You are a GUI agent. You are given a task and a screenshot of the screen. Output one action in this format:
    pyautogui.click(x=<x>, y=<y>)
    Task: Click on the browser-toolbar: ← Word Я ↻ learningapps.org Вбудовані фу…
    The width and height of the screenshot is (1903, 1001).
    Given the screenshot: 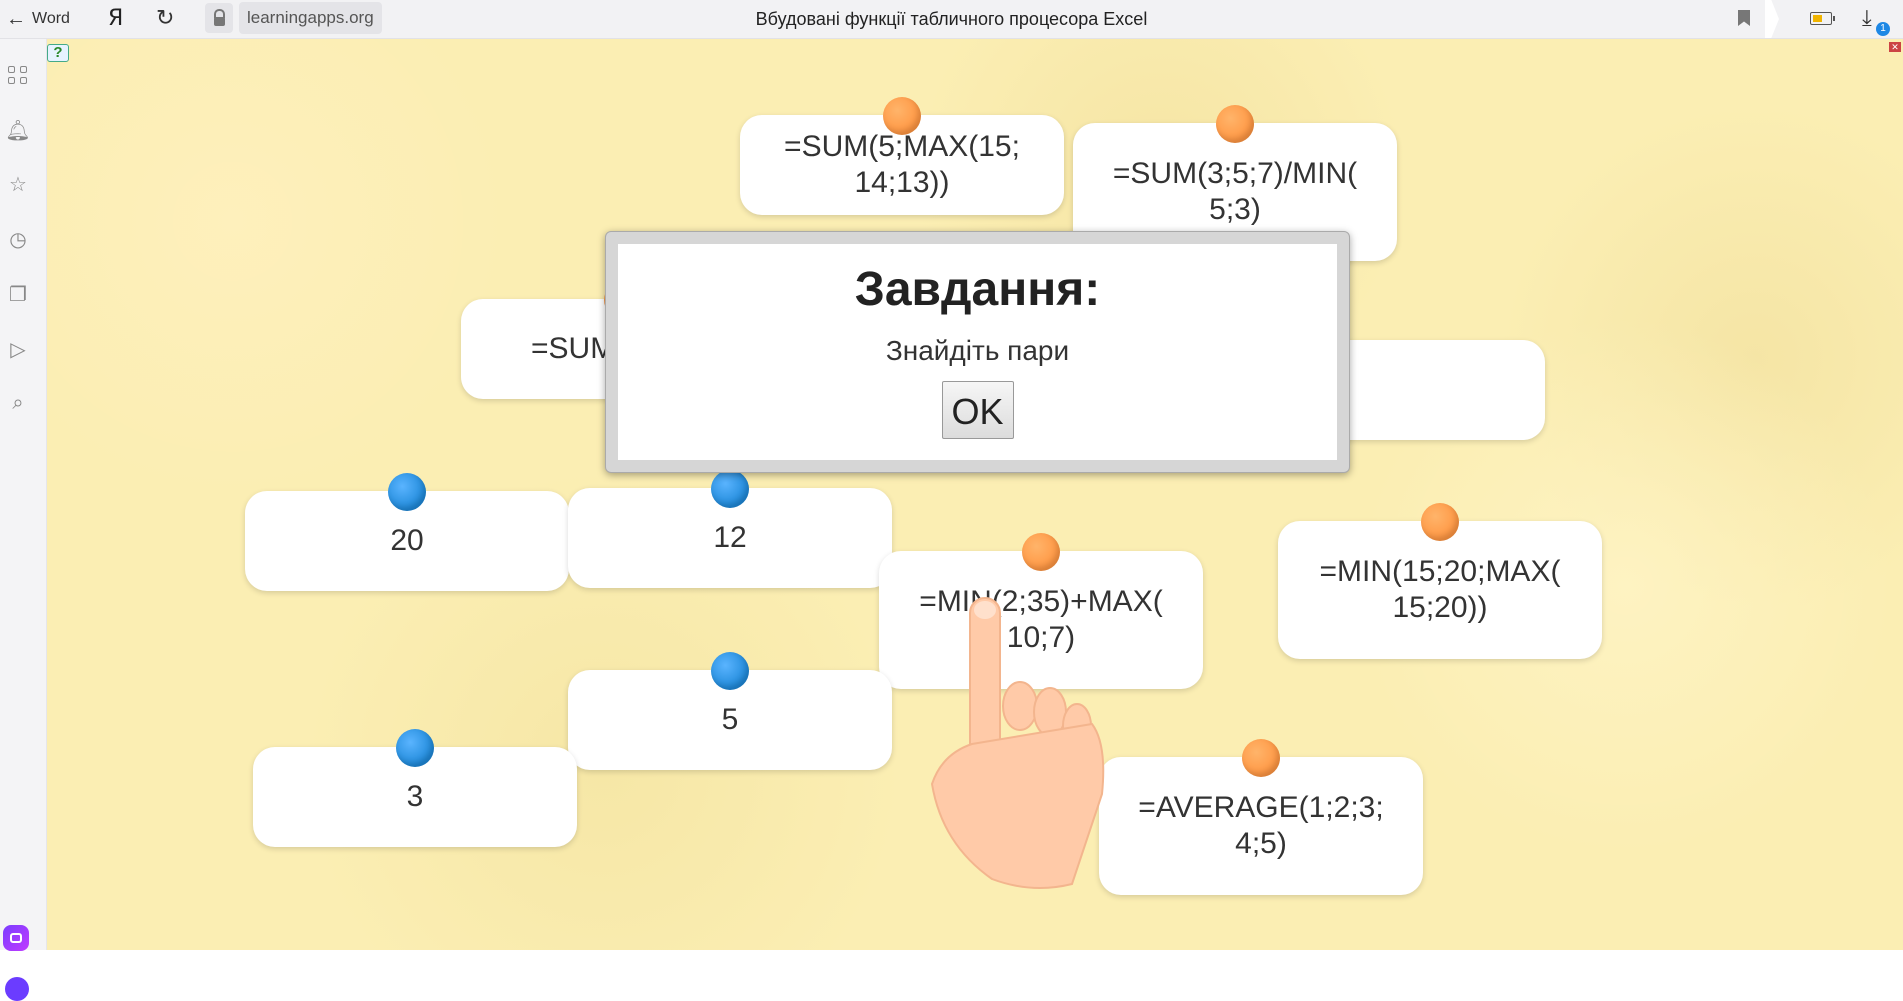 What is the action you would take?
    pyautogui.click(x=951, y=19)
    